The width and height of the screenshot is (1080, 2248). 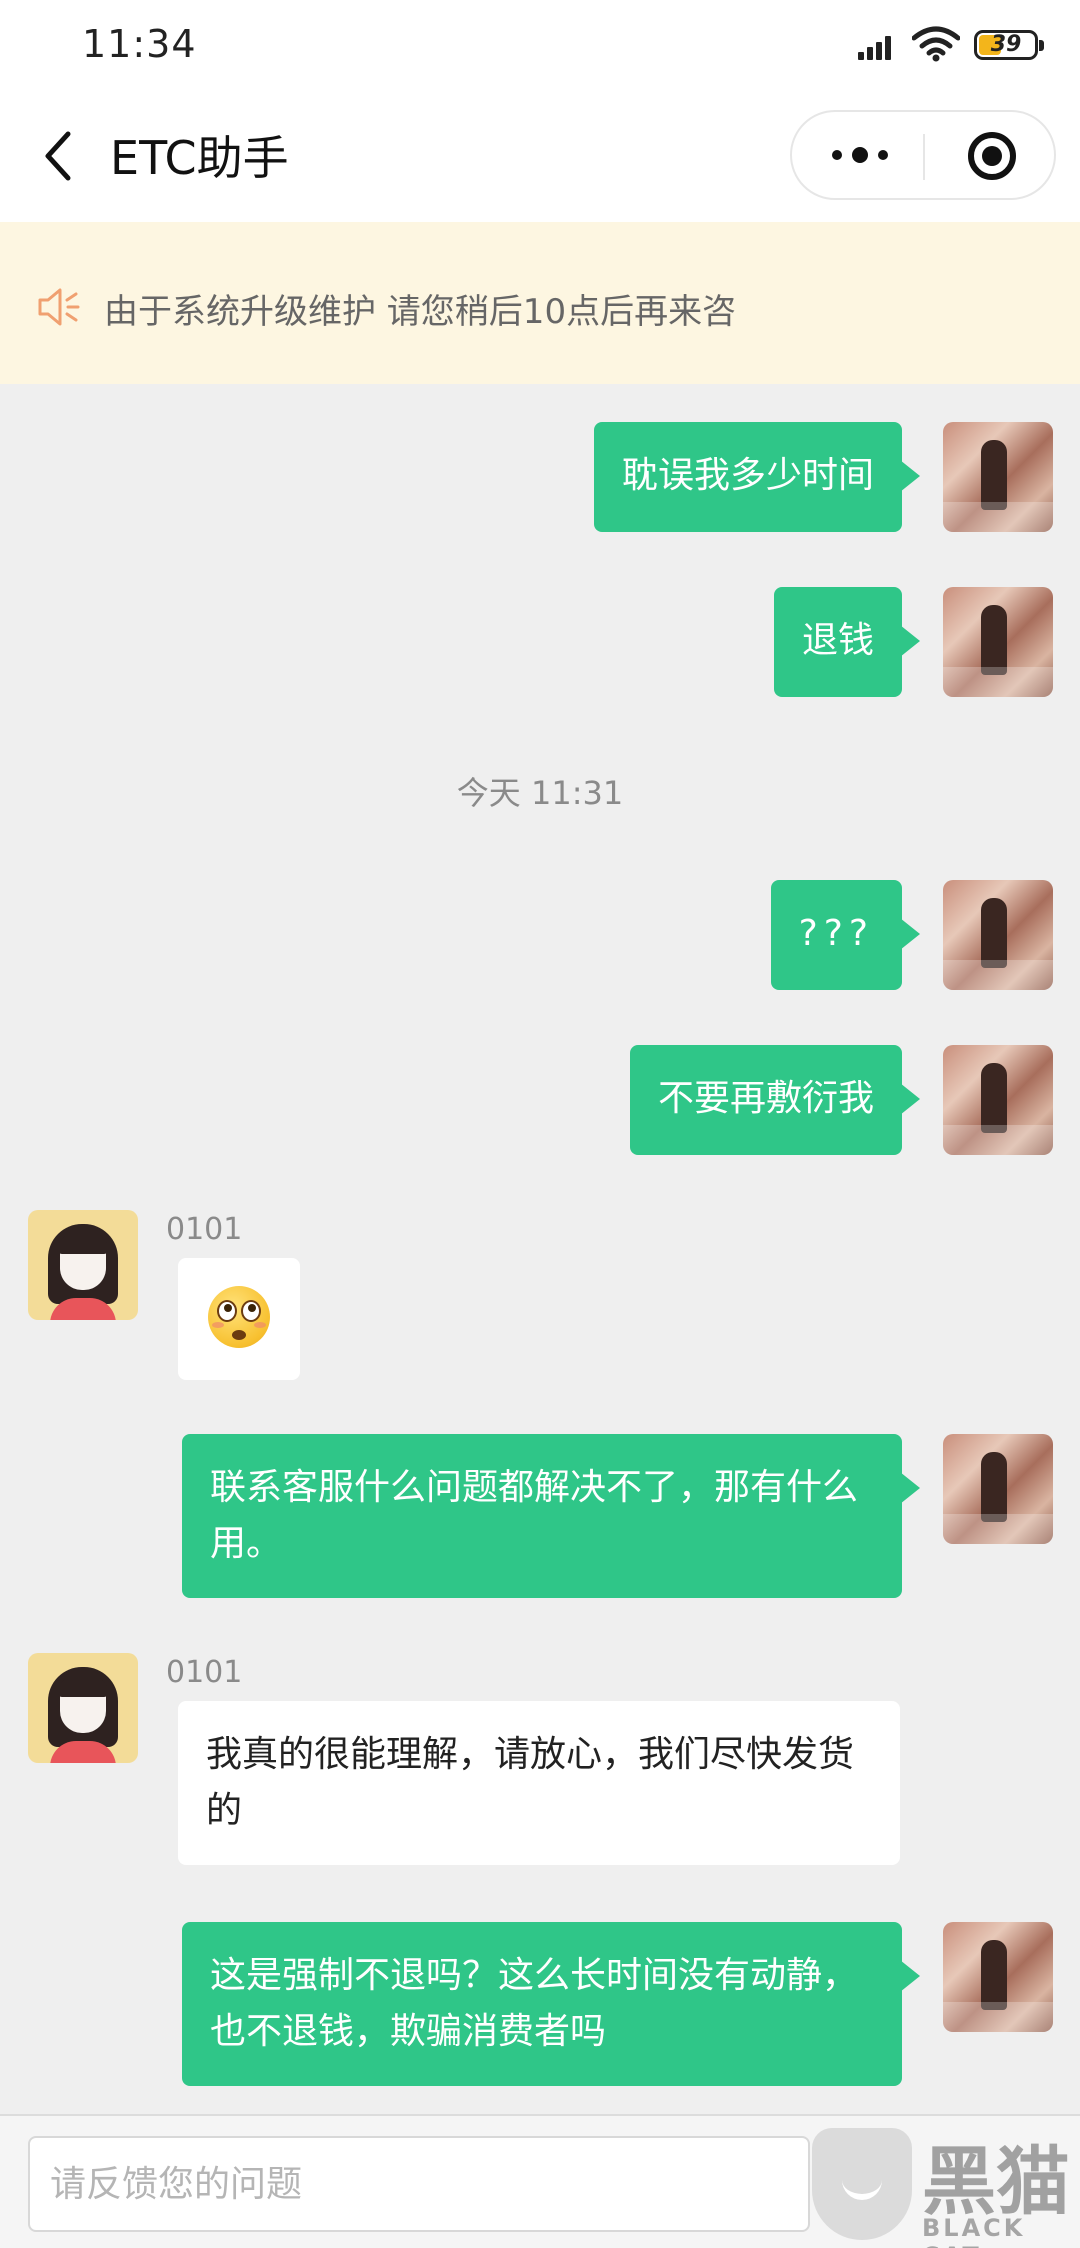 I want to click on chat-timestamp: 今天 11:31, so click(x=540, y=793).